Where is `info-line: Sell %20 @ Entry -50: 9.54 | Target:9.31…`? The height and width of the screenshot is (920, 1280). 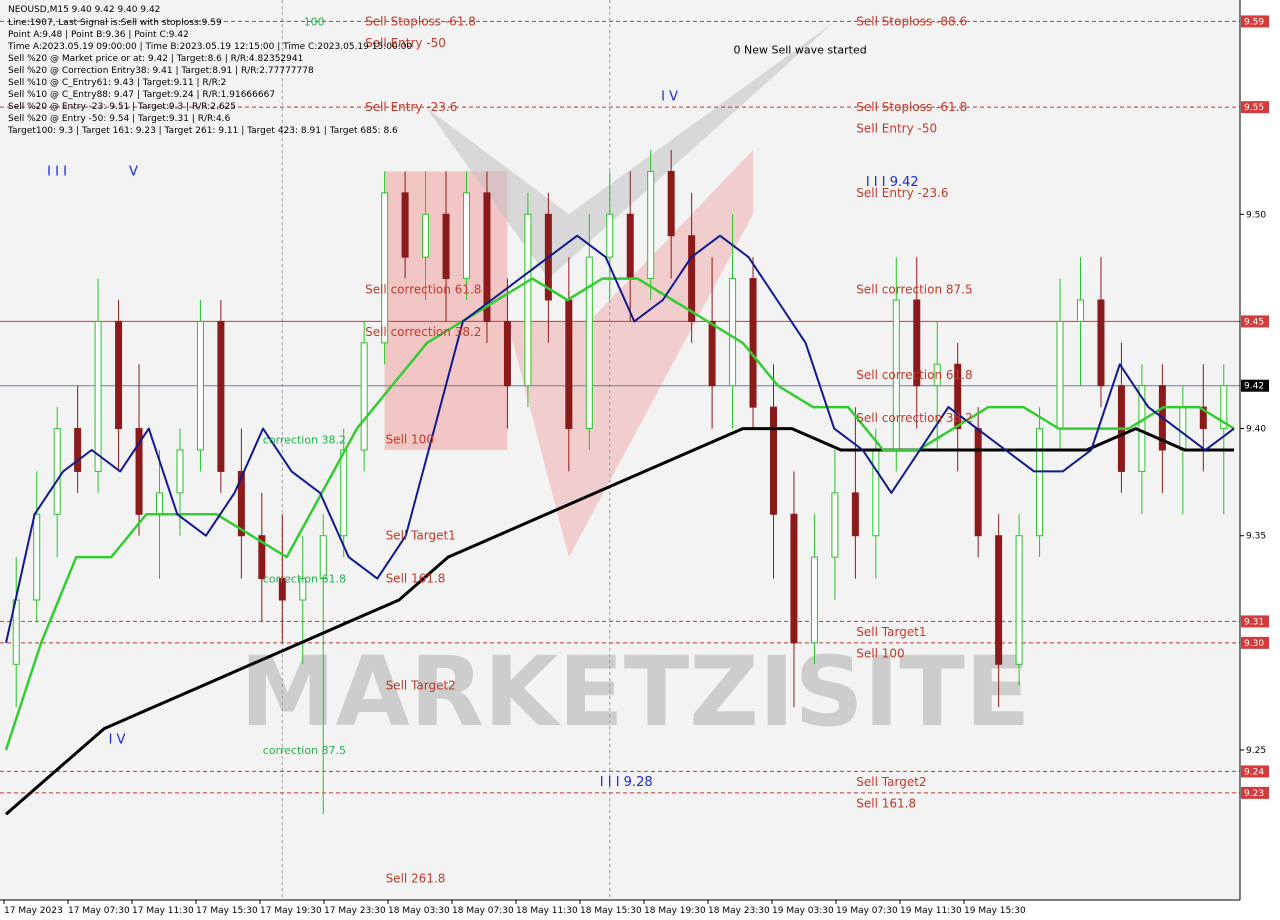 info-line: Sell %20 @ Entry -50: 9.54 | Target:9.31… is located at coordinates (119, 119).